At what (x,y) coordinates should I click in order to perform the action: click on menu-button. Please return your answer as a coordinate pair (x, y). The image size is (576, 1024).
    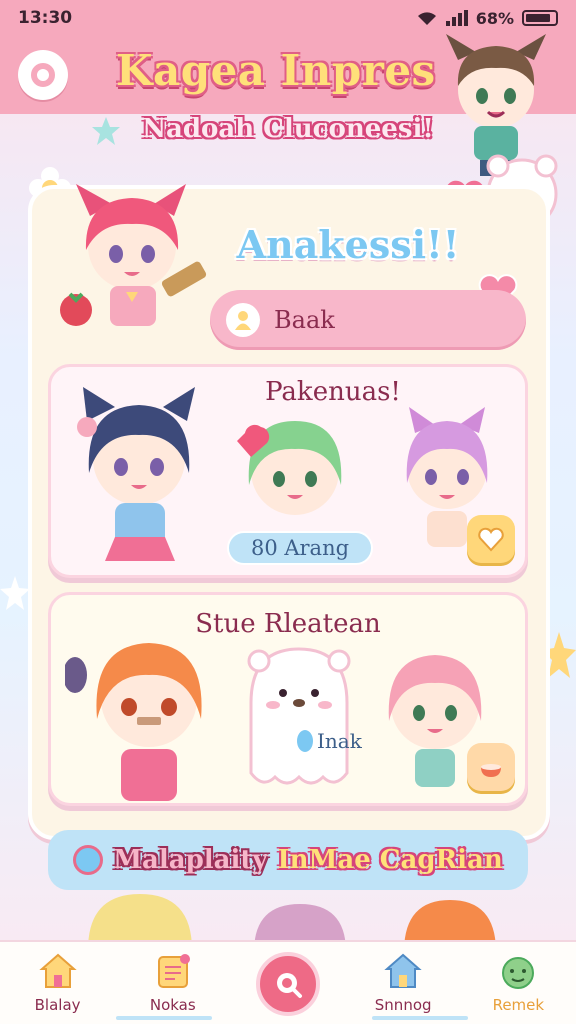
    Looking at the image, I should click on (43, 75).